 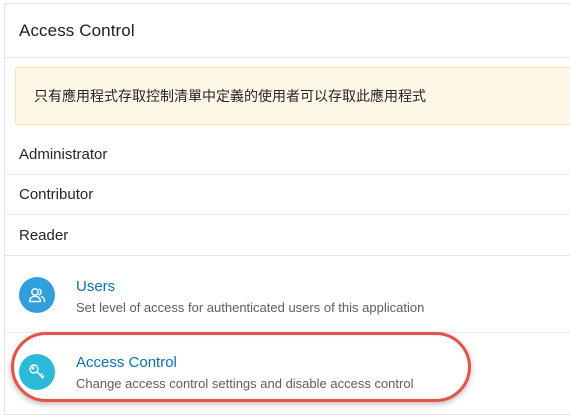 I want to click on users-icon, so click(x=37, y=295).